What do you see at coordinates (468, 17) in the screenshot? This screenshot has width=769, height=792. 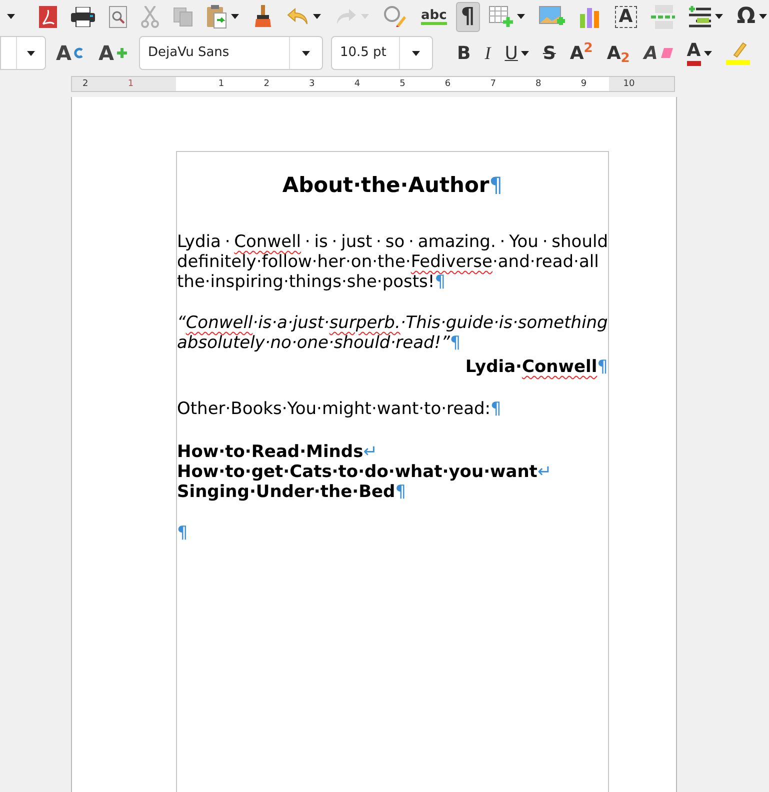 I see `marks-button: ¶` at bounding box center [468, 17].